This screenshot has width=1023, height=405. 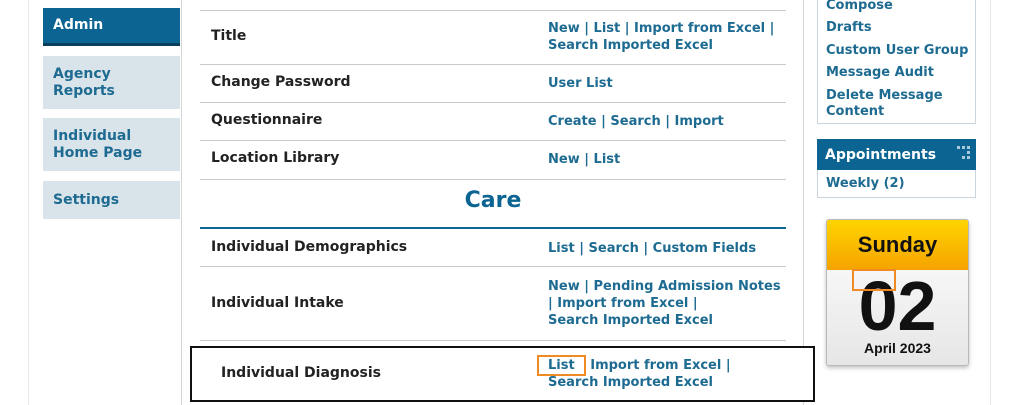 I want to click on nav-settings-label: Settings, so click(x=86, y=199).